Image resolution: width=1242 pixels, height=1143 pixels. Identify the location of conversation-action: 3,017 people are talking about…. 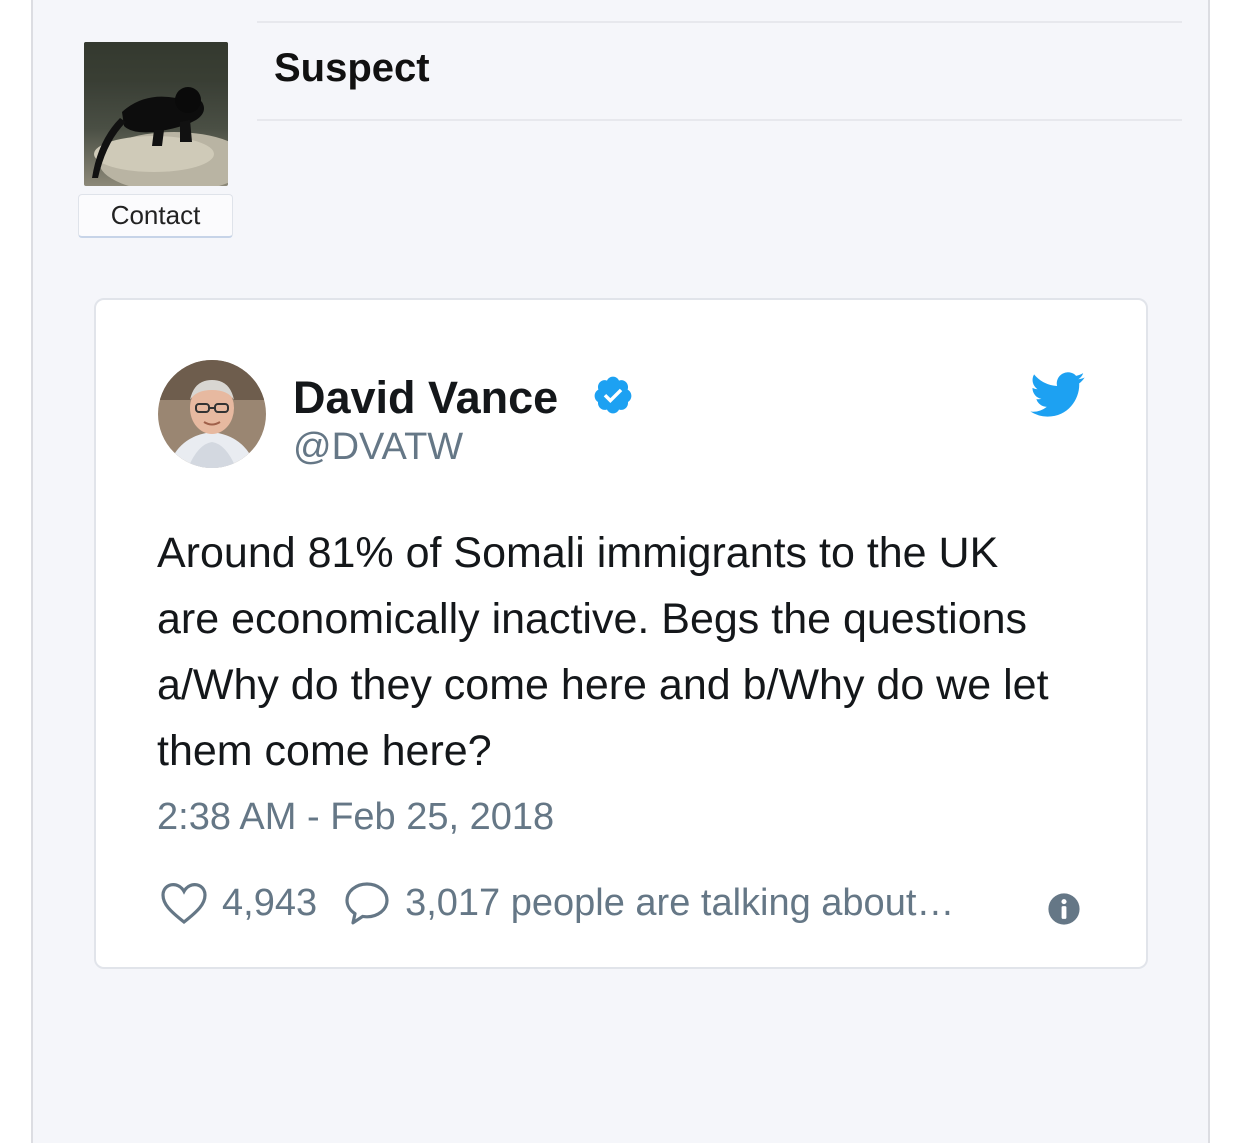
(648, 903).